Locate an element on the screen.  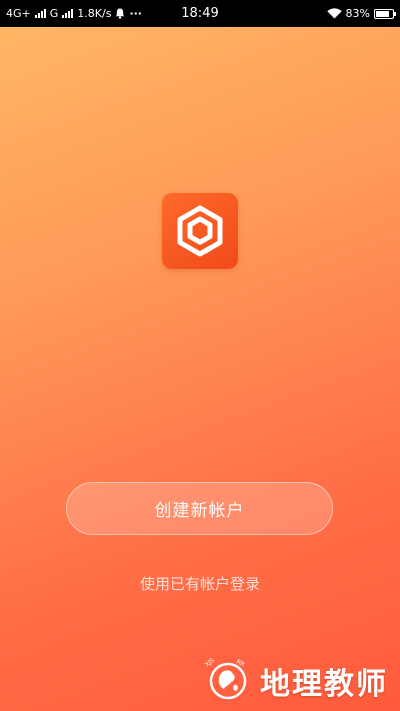
watermark: XJS RR 地理教师 is located at coordinates (295, 681).